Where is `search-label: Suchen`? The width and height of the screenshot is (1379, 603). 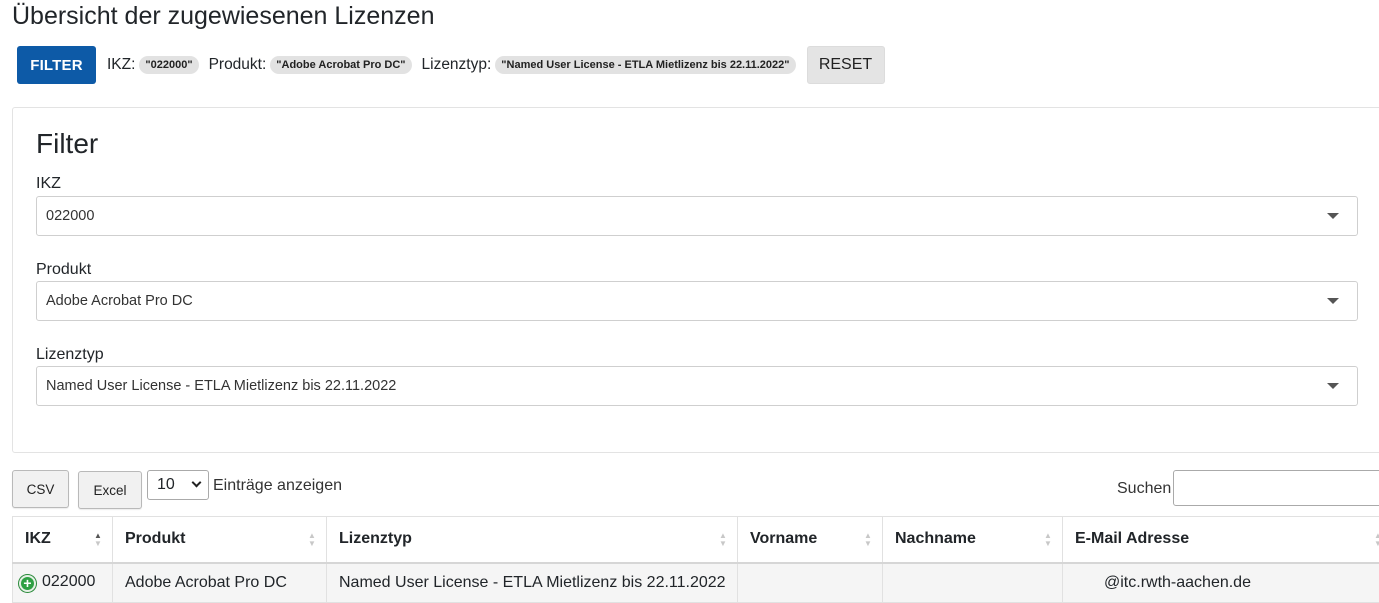 search-label: Suchen is located at coordinates (1144, 489).